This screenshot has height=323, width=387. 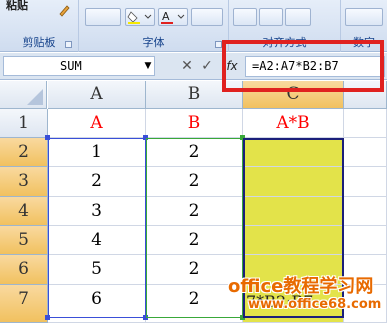 What do you see at coordinates (315, 304) in the screenshot?
I see `watermark-url: www.office68.com` at bounding box center [315, 304].